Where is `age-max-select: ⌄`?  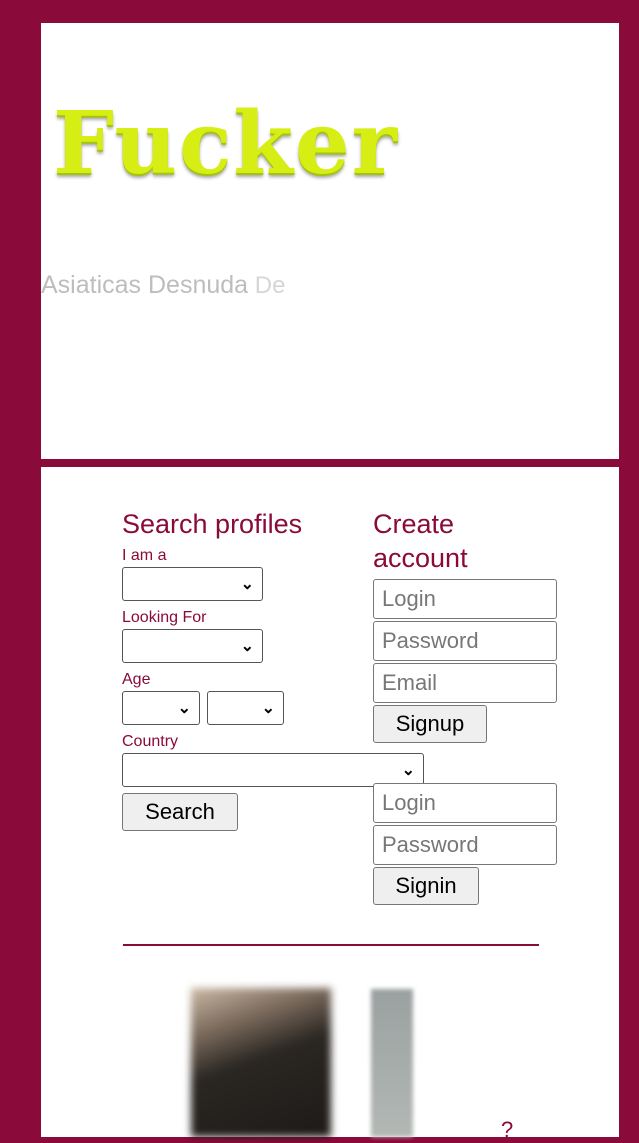
age-max-select: ⌄ is located at coordinates (245, 708).